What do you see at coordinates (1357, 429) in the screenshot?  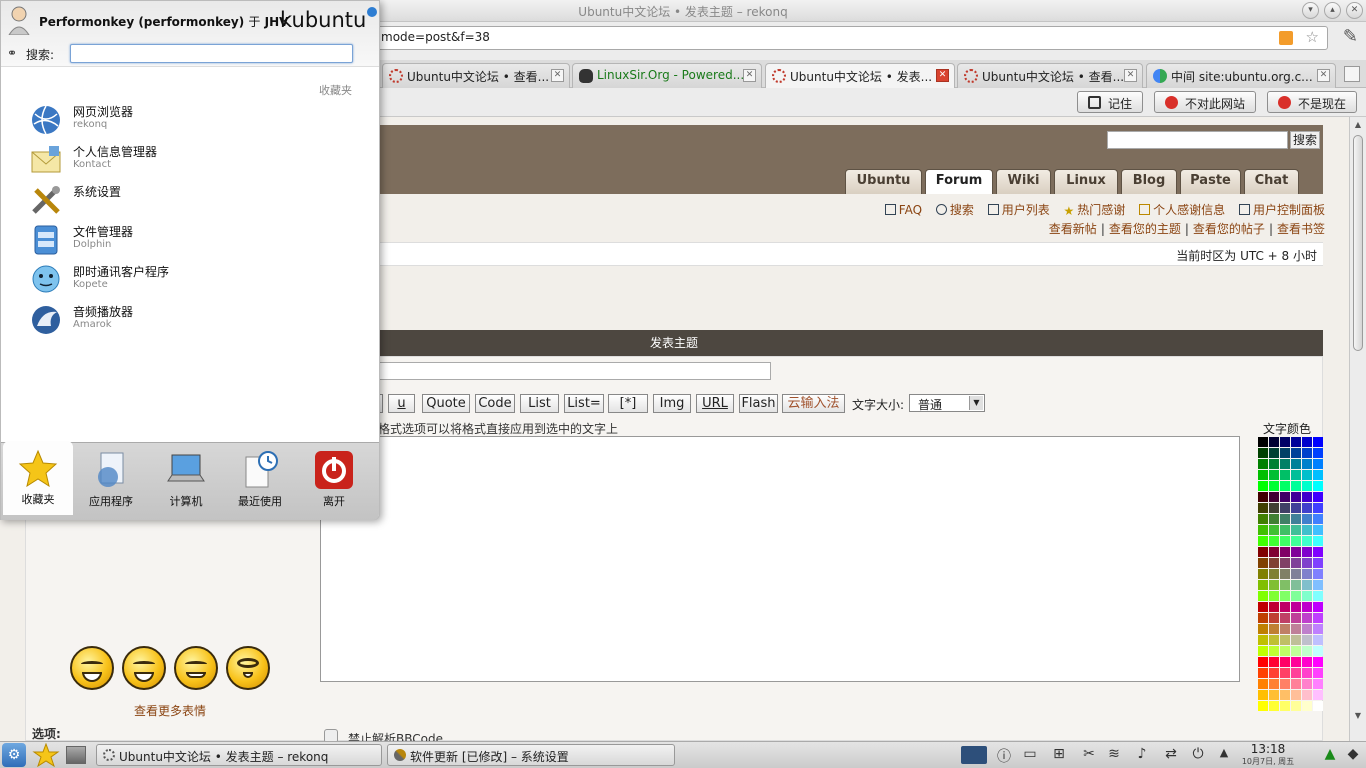 I see `page-scrollbar: ▲ ▼` at bounding box center [1357, 429].